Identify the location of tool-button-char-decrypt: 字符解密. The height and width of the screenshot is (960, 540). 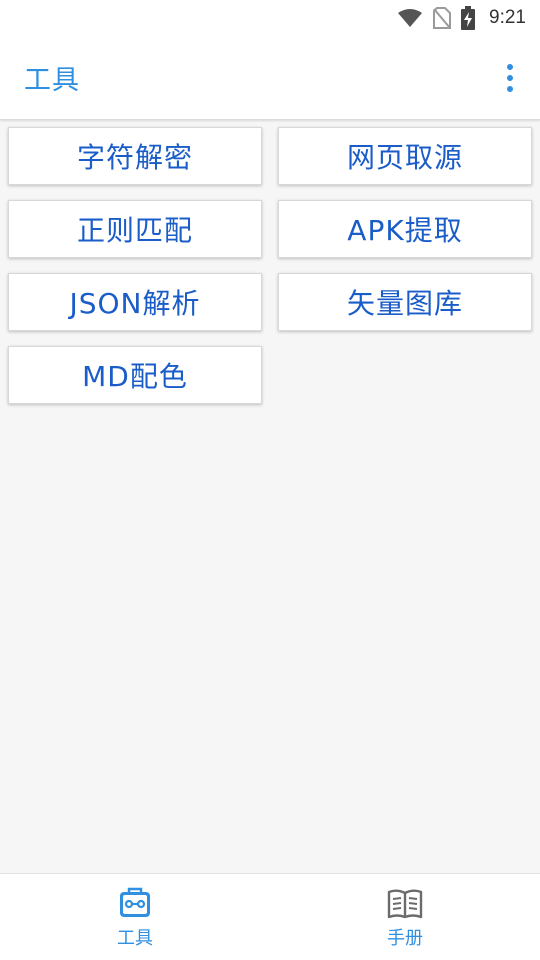
(135, 156).